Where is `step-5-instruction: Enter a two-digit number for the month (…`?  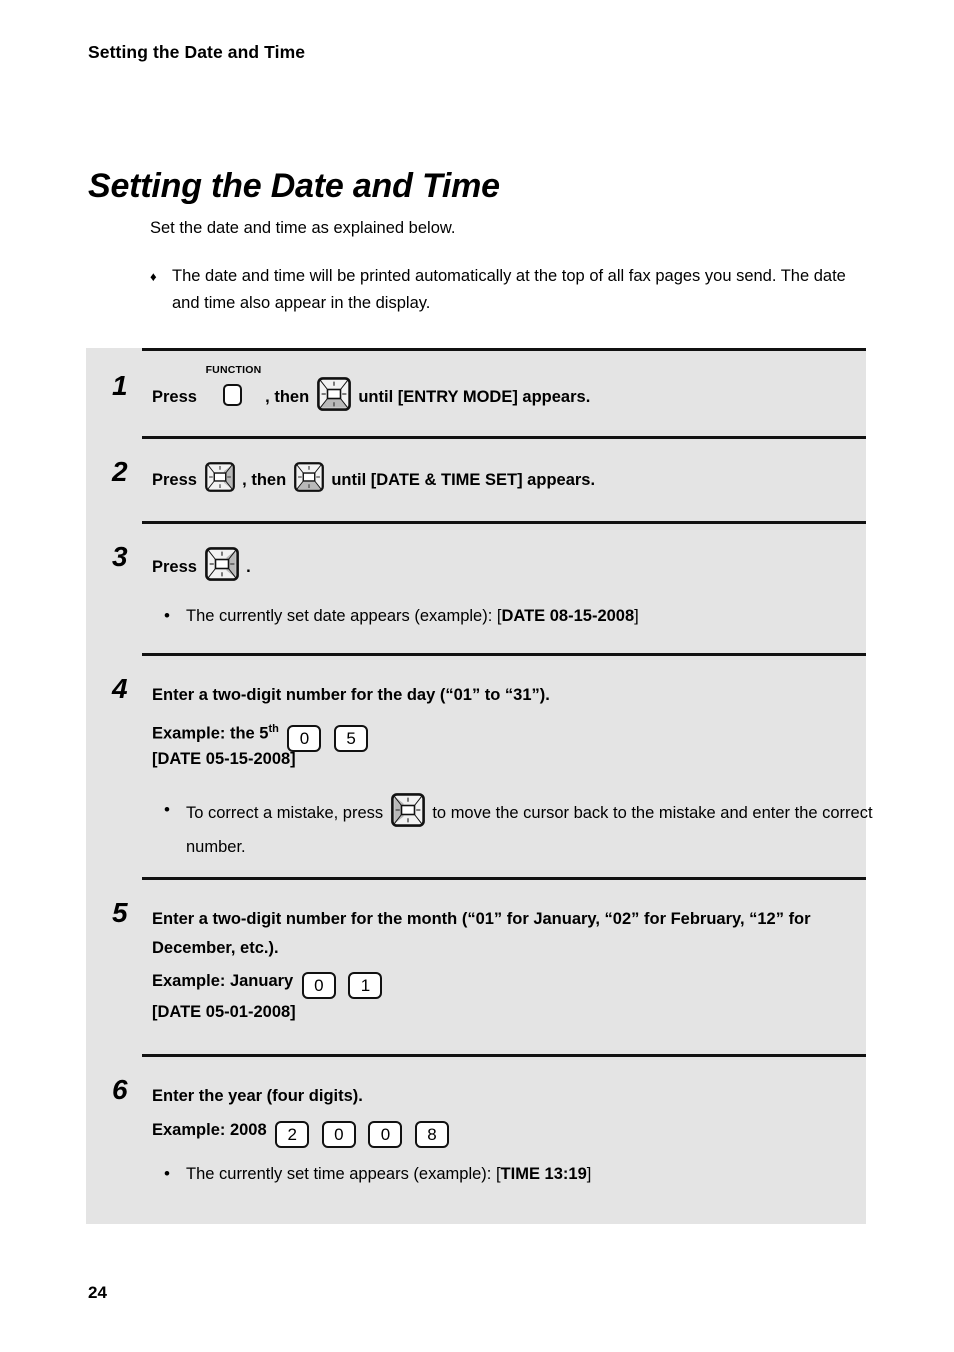 step-5-instruction: Enter a two-digit number for the month (… is located at coordinates (481, 933).